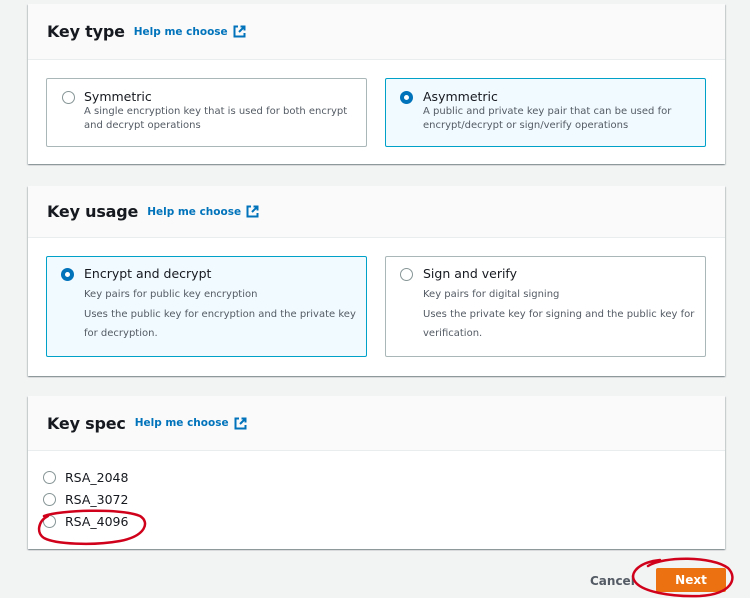 Image resolution: width=750 pixels, height=598 pixels. I want to click on key-usage-header: Key usage Help me choose, so click(376, 212).